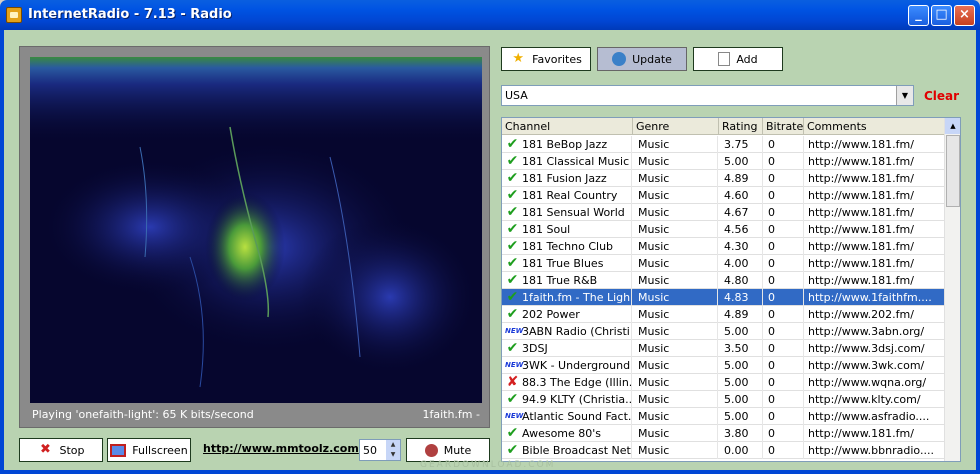 Image resolution: width=980 pixels, height=474 pixels. Describe the element at coordinates (281, 448) in the screenshot. I see `website-link: http://www.mmtoolz.com` at that location.